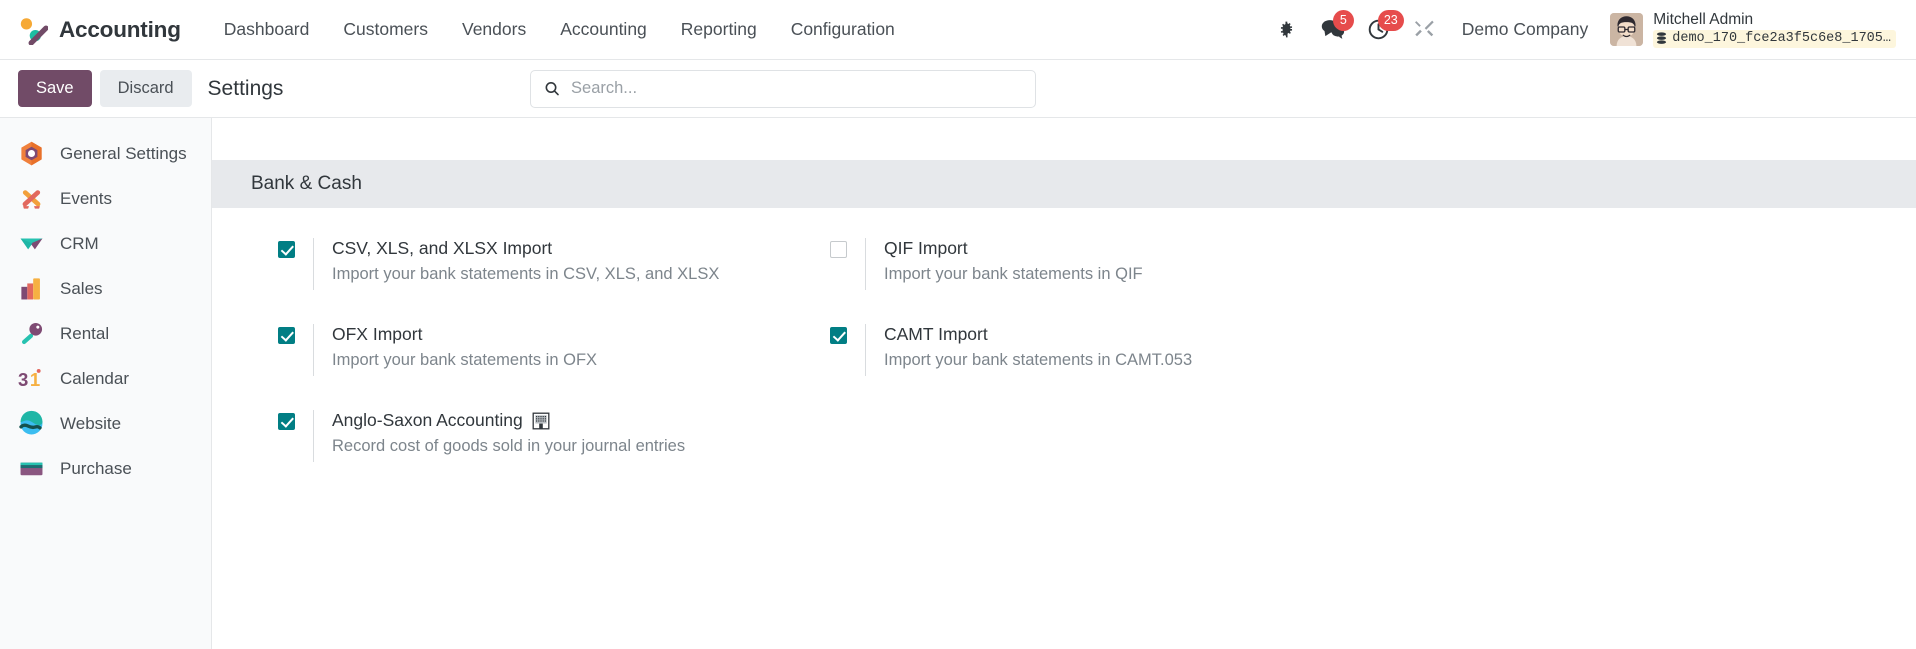  What do you see at coordinates (120, 29) in the screenshot?
I see `app-name: Accounting` at bounding box center [120, 29].